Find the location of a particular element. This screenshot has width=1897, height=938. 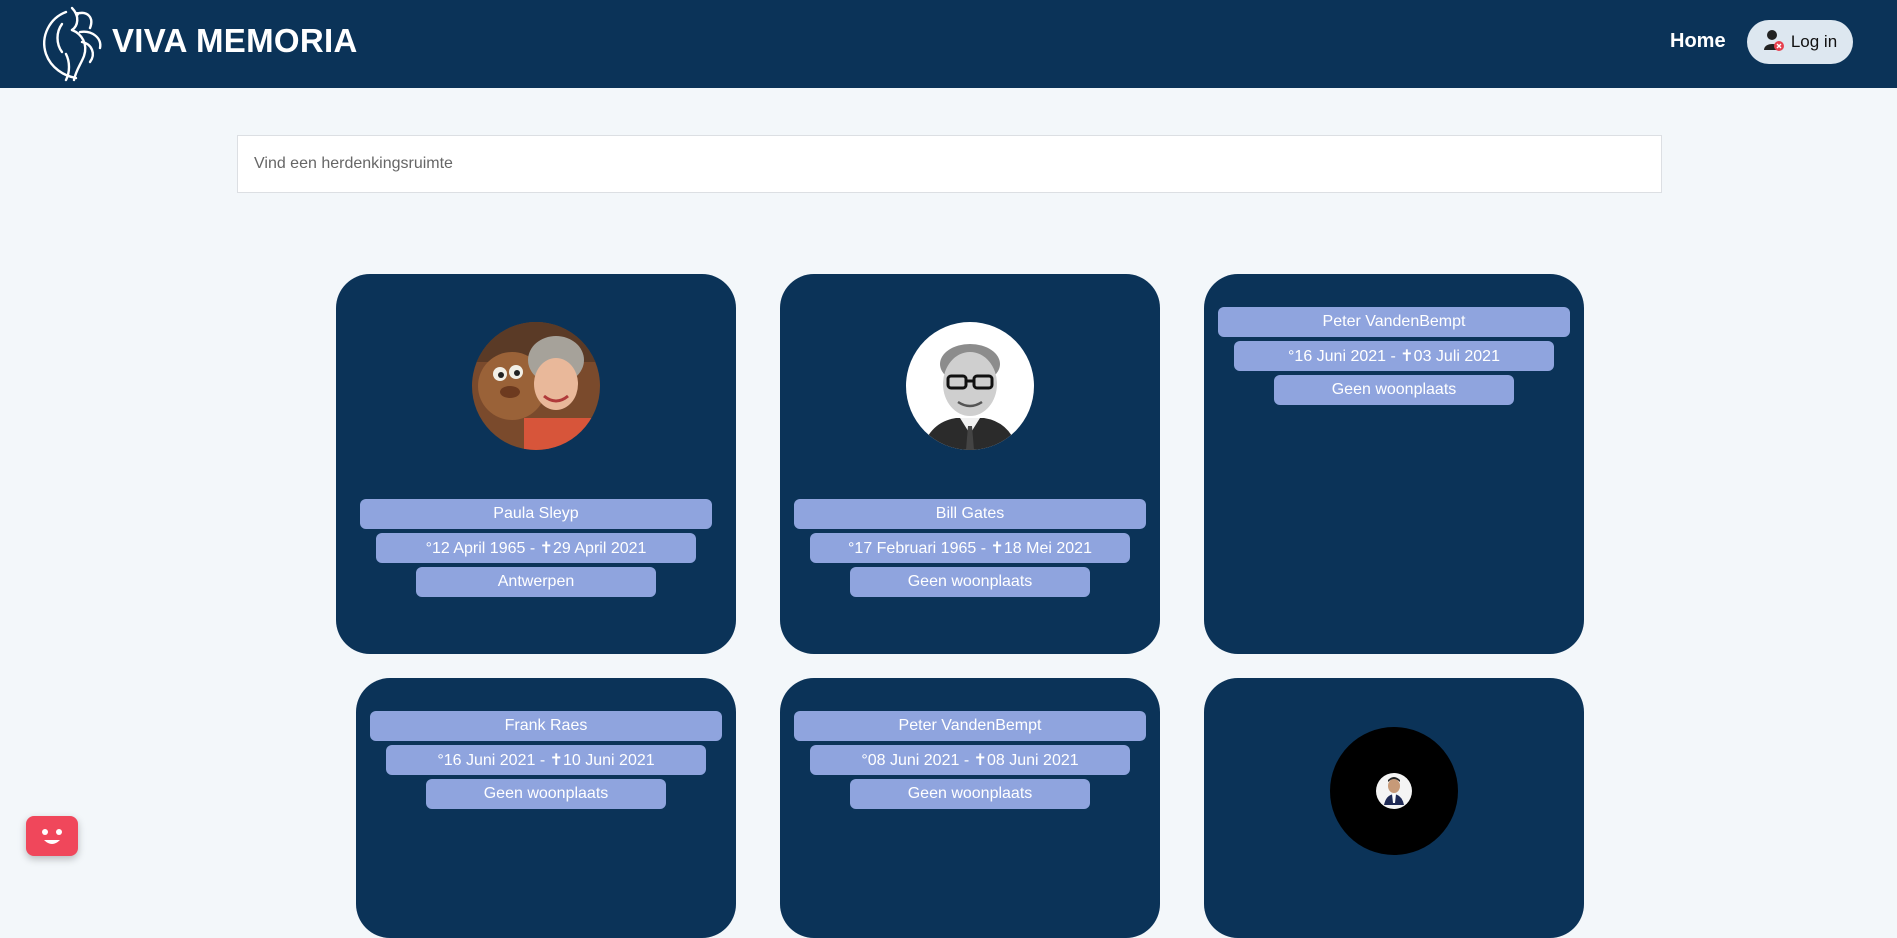

memorial-dates: °16 Juni 2021 - ✝10 Juni 2021 is located at coordinates (546, 760).